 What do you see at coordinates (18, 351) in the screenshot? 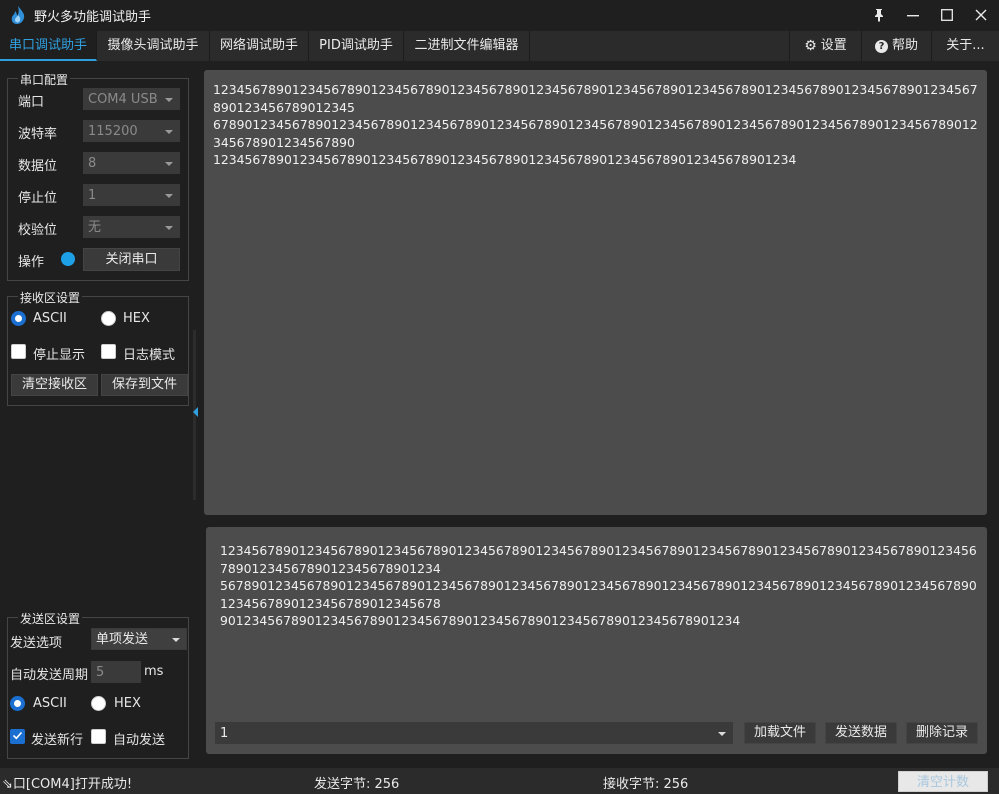
I see `stop-display-checkbox` at bounding box center [18, 351].